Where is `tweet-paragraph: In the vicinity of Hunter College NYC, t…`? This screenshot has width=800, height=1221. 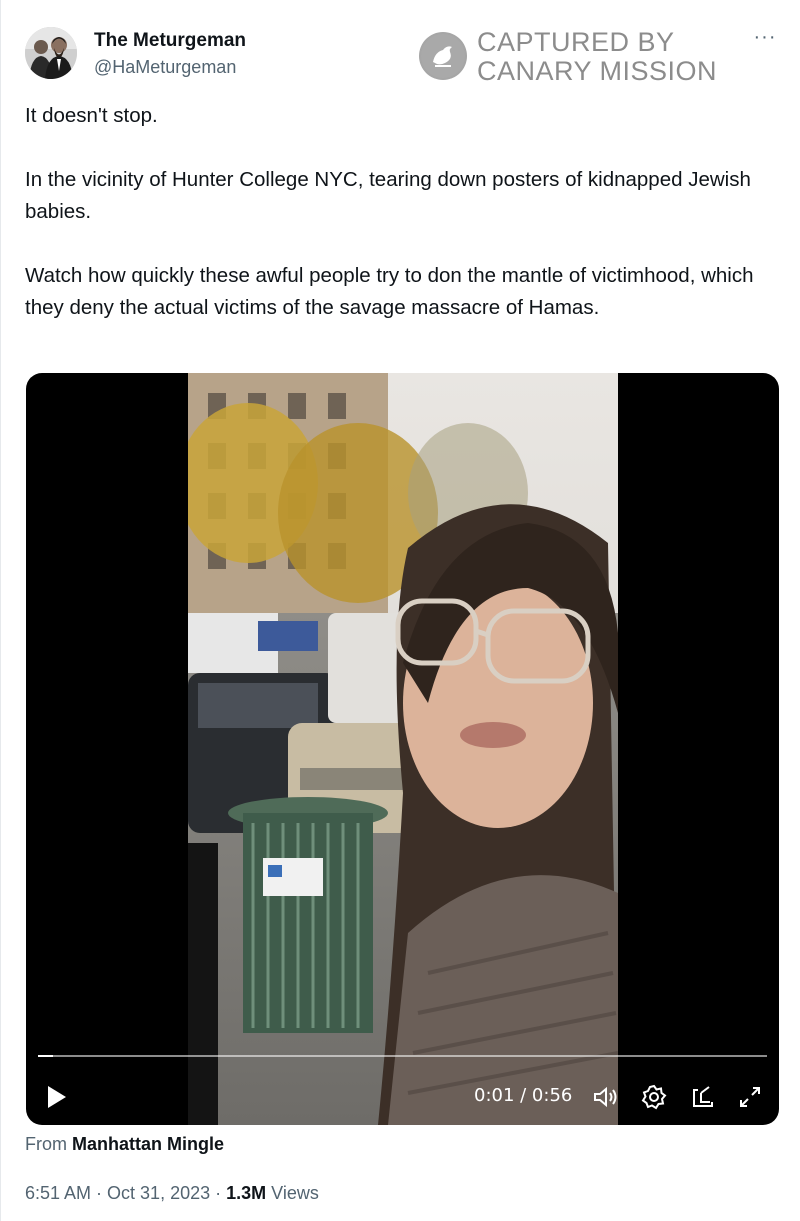 tweet-paragraph: In the vicinity of Hunter College NYC, t… is located at coordinates (388, 195).